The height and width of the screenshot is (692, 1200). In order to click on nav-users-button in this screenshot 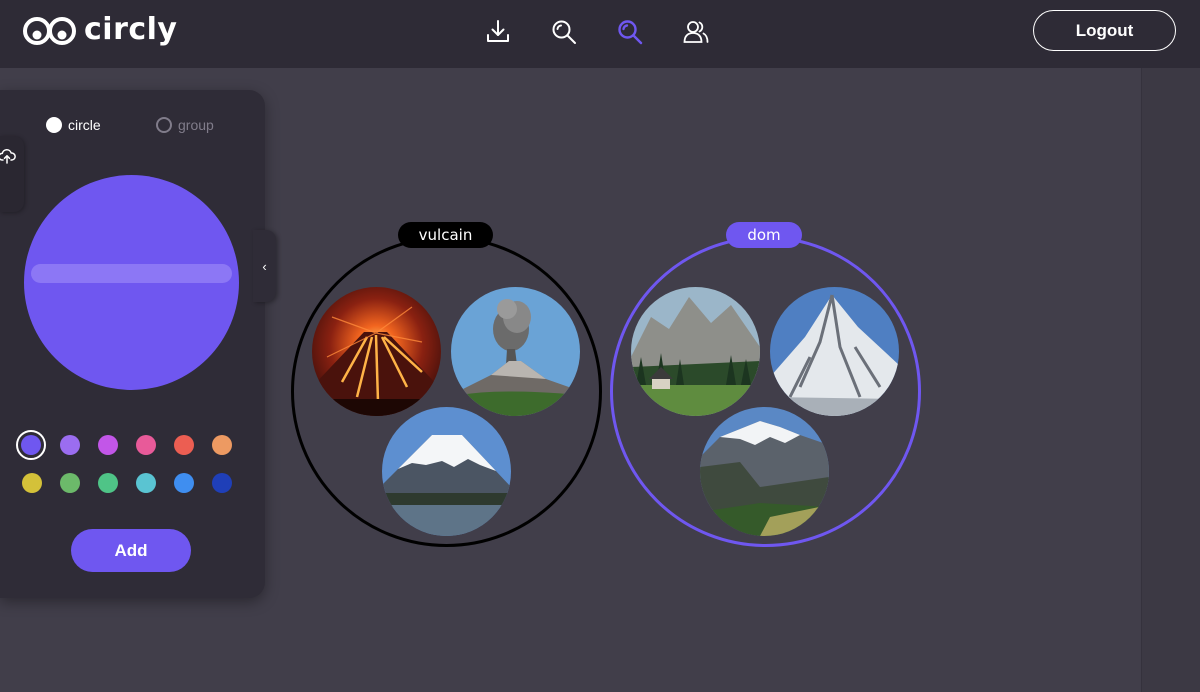, I will do `click(696, 32)`.